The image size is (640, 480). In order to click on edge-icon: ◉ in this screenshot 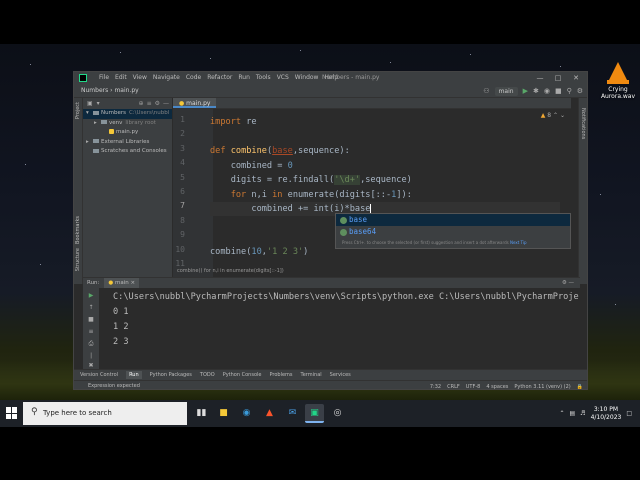, I will do `click(246, 413)`.